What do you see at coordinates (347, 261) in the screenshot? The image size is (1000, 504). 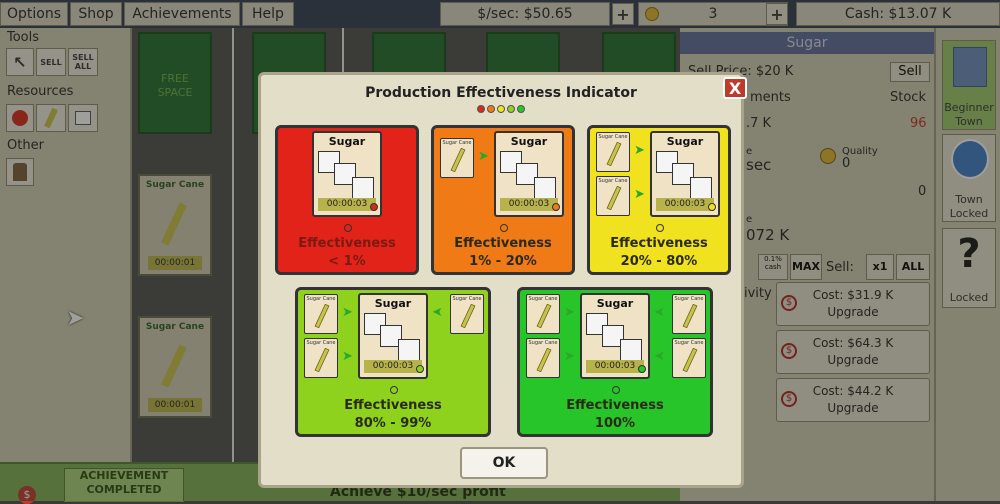 I see `effectiveness-range: < 1%` at bounding box center [347, 261].